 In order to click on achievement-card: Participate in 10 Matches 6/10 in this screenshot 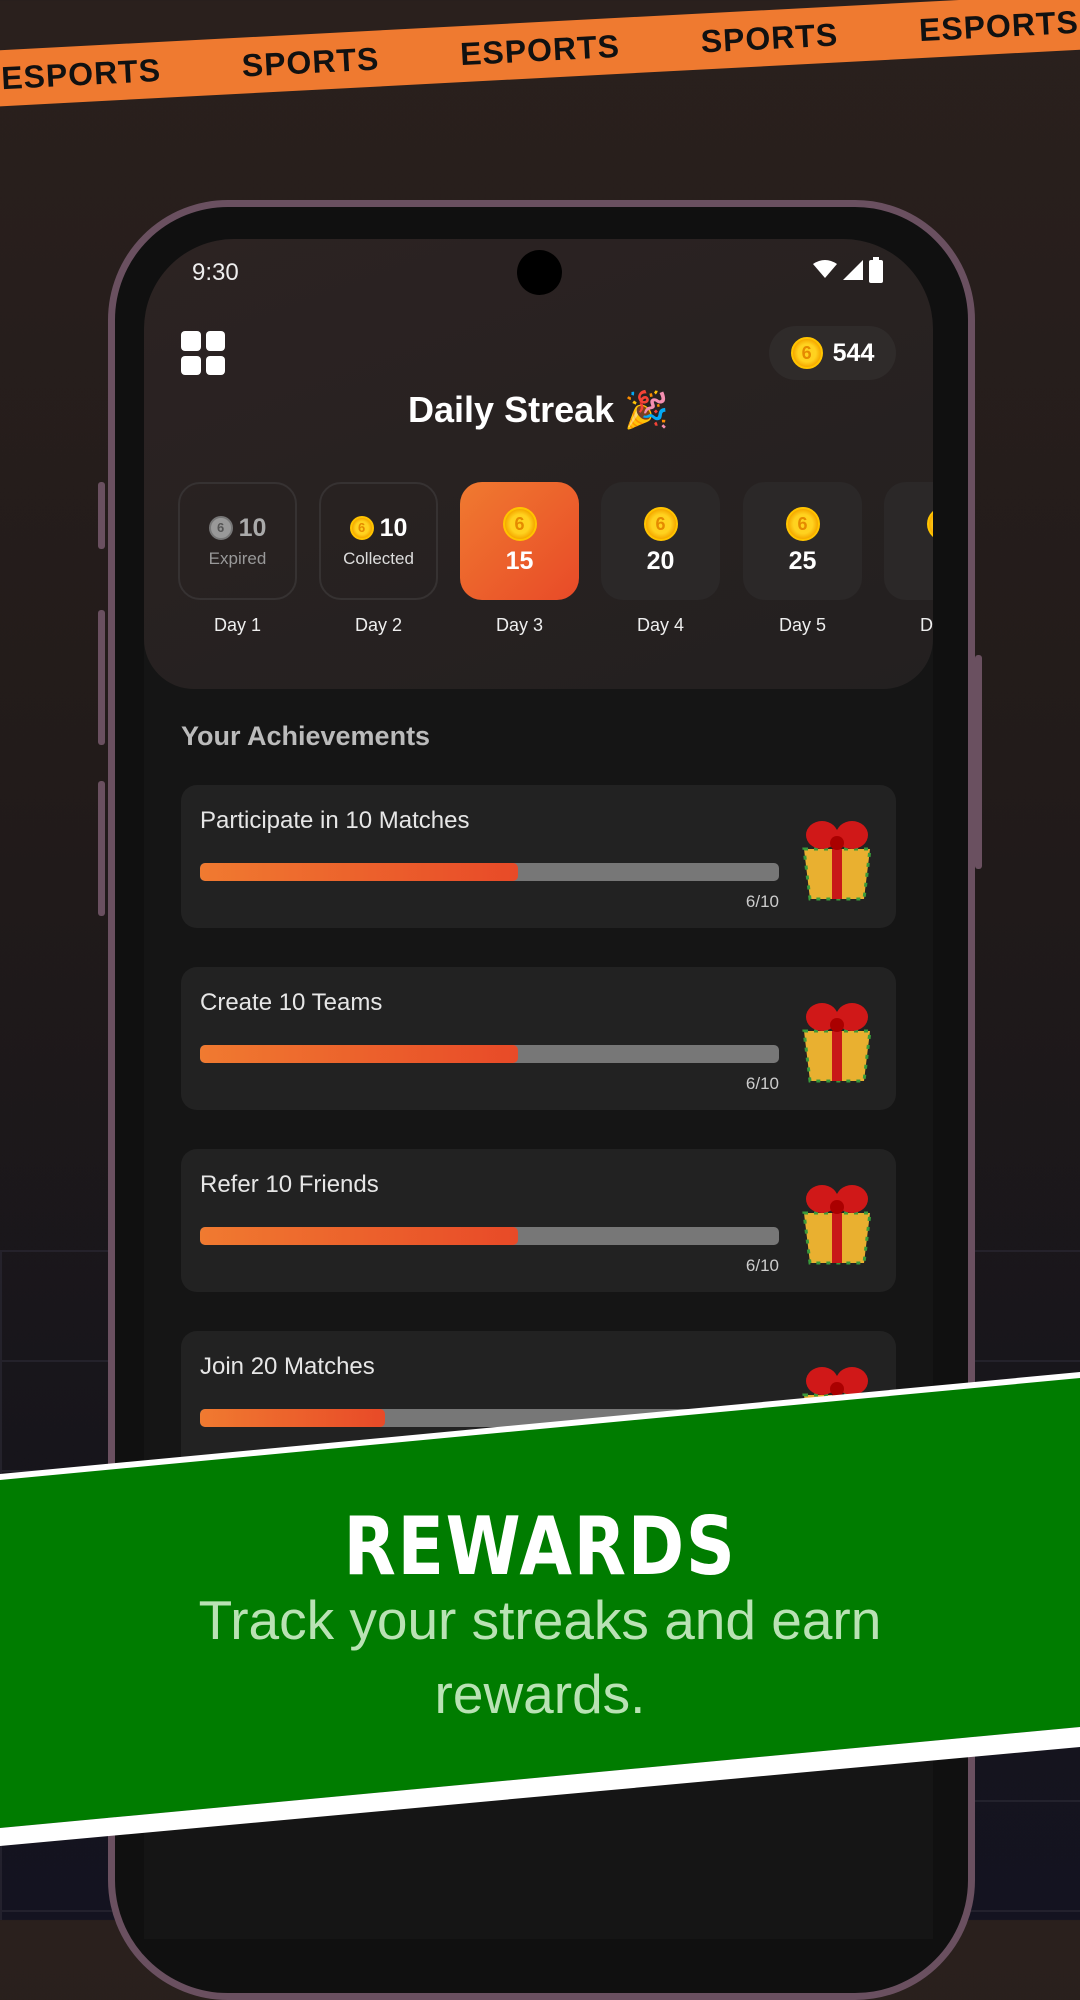, I will do `click(538, 856)`.